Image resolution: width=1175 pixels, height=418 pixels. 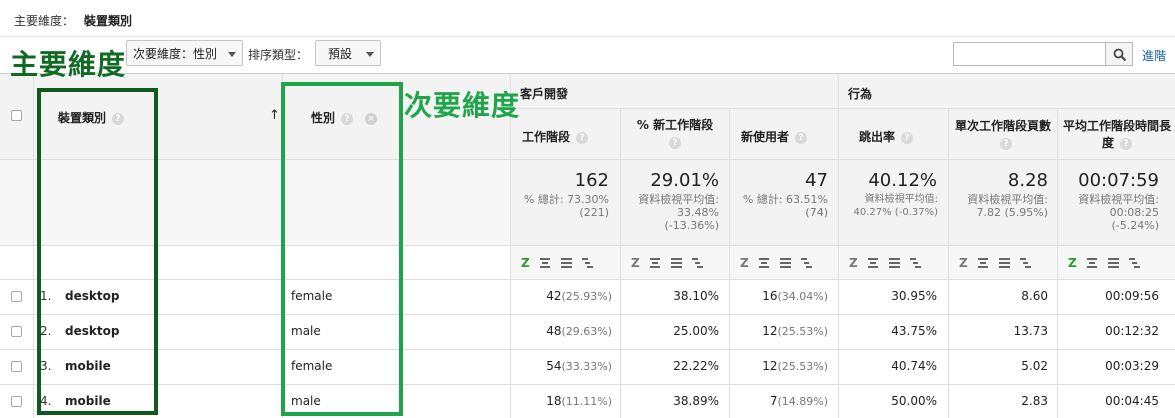 What do you see at coordinates (675, 134) in the screenshot?
I see `metric-header-new-sessions: % 新工作階段?` at bounding box center [675, 134].